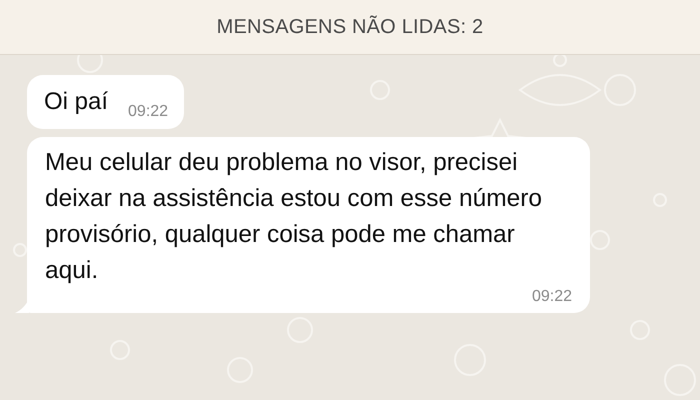 Image resolution: width=700 pixels, height=400 pixels. I want to click on unread-banner: MENSAGENS NÃO LIDAS: 2, so click(350, 27).